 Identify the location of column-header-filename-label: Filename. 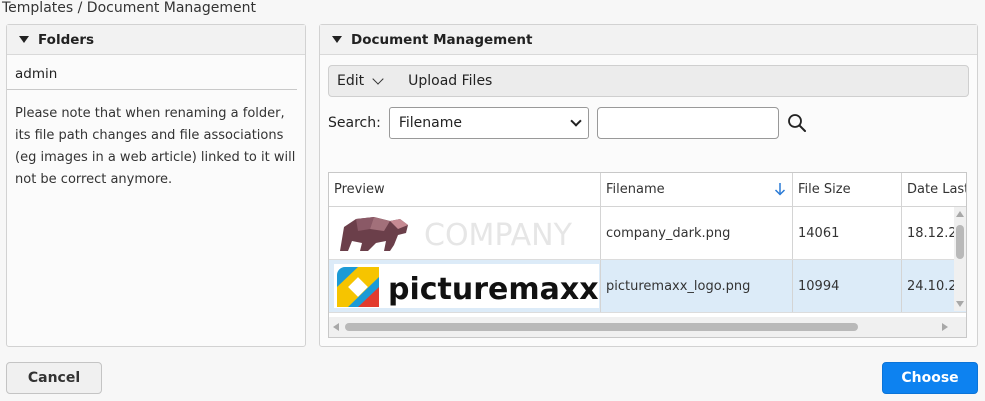
(635, 189).